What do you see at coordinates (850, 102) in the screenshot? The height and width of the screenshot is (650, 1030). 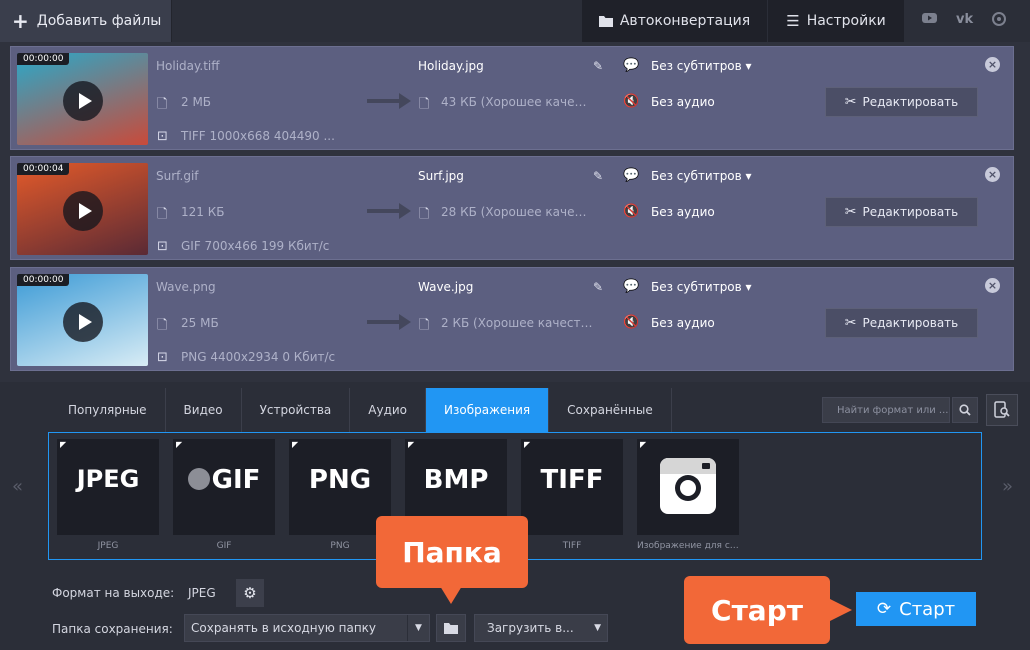 I see `scissors-icon: ✂` at bounding box center [850, 102].